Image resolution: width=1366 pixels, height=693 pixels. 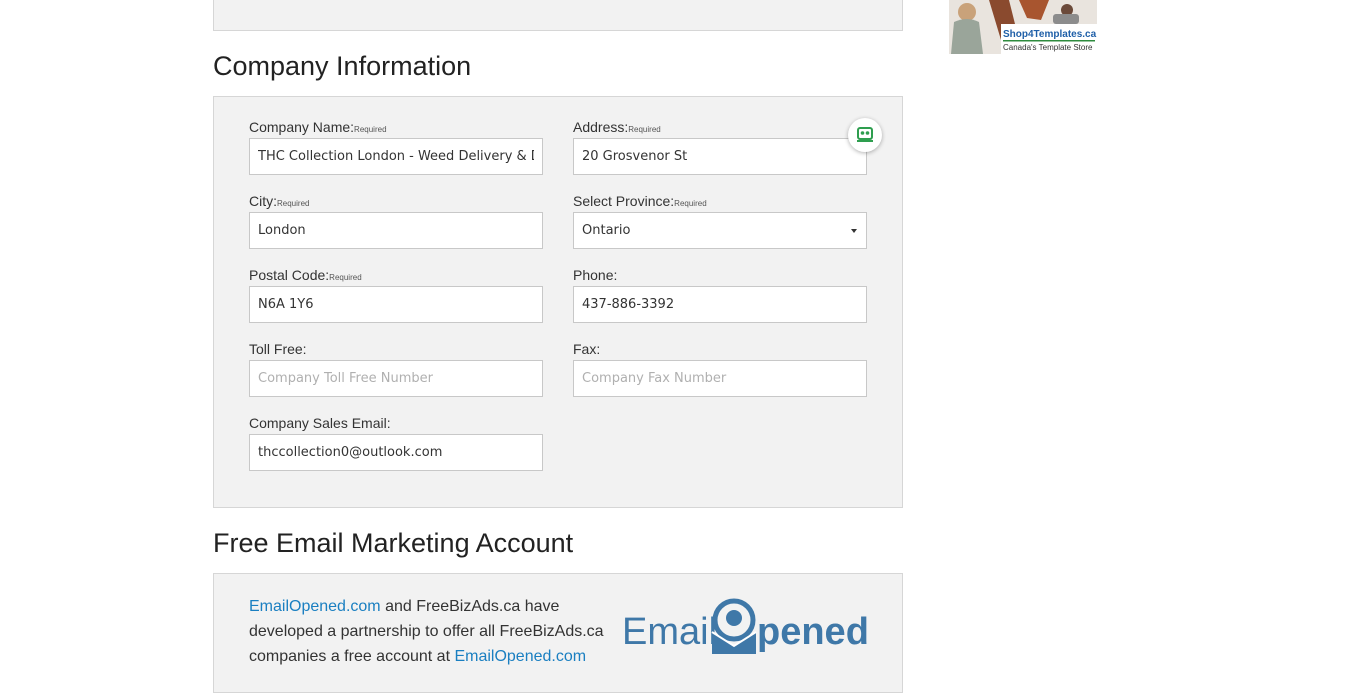 I want to click on emailopened-logo: Email pened, so click(x=745, y=626).